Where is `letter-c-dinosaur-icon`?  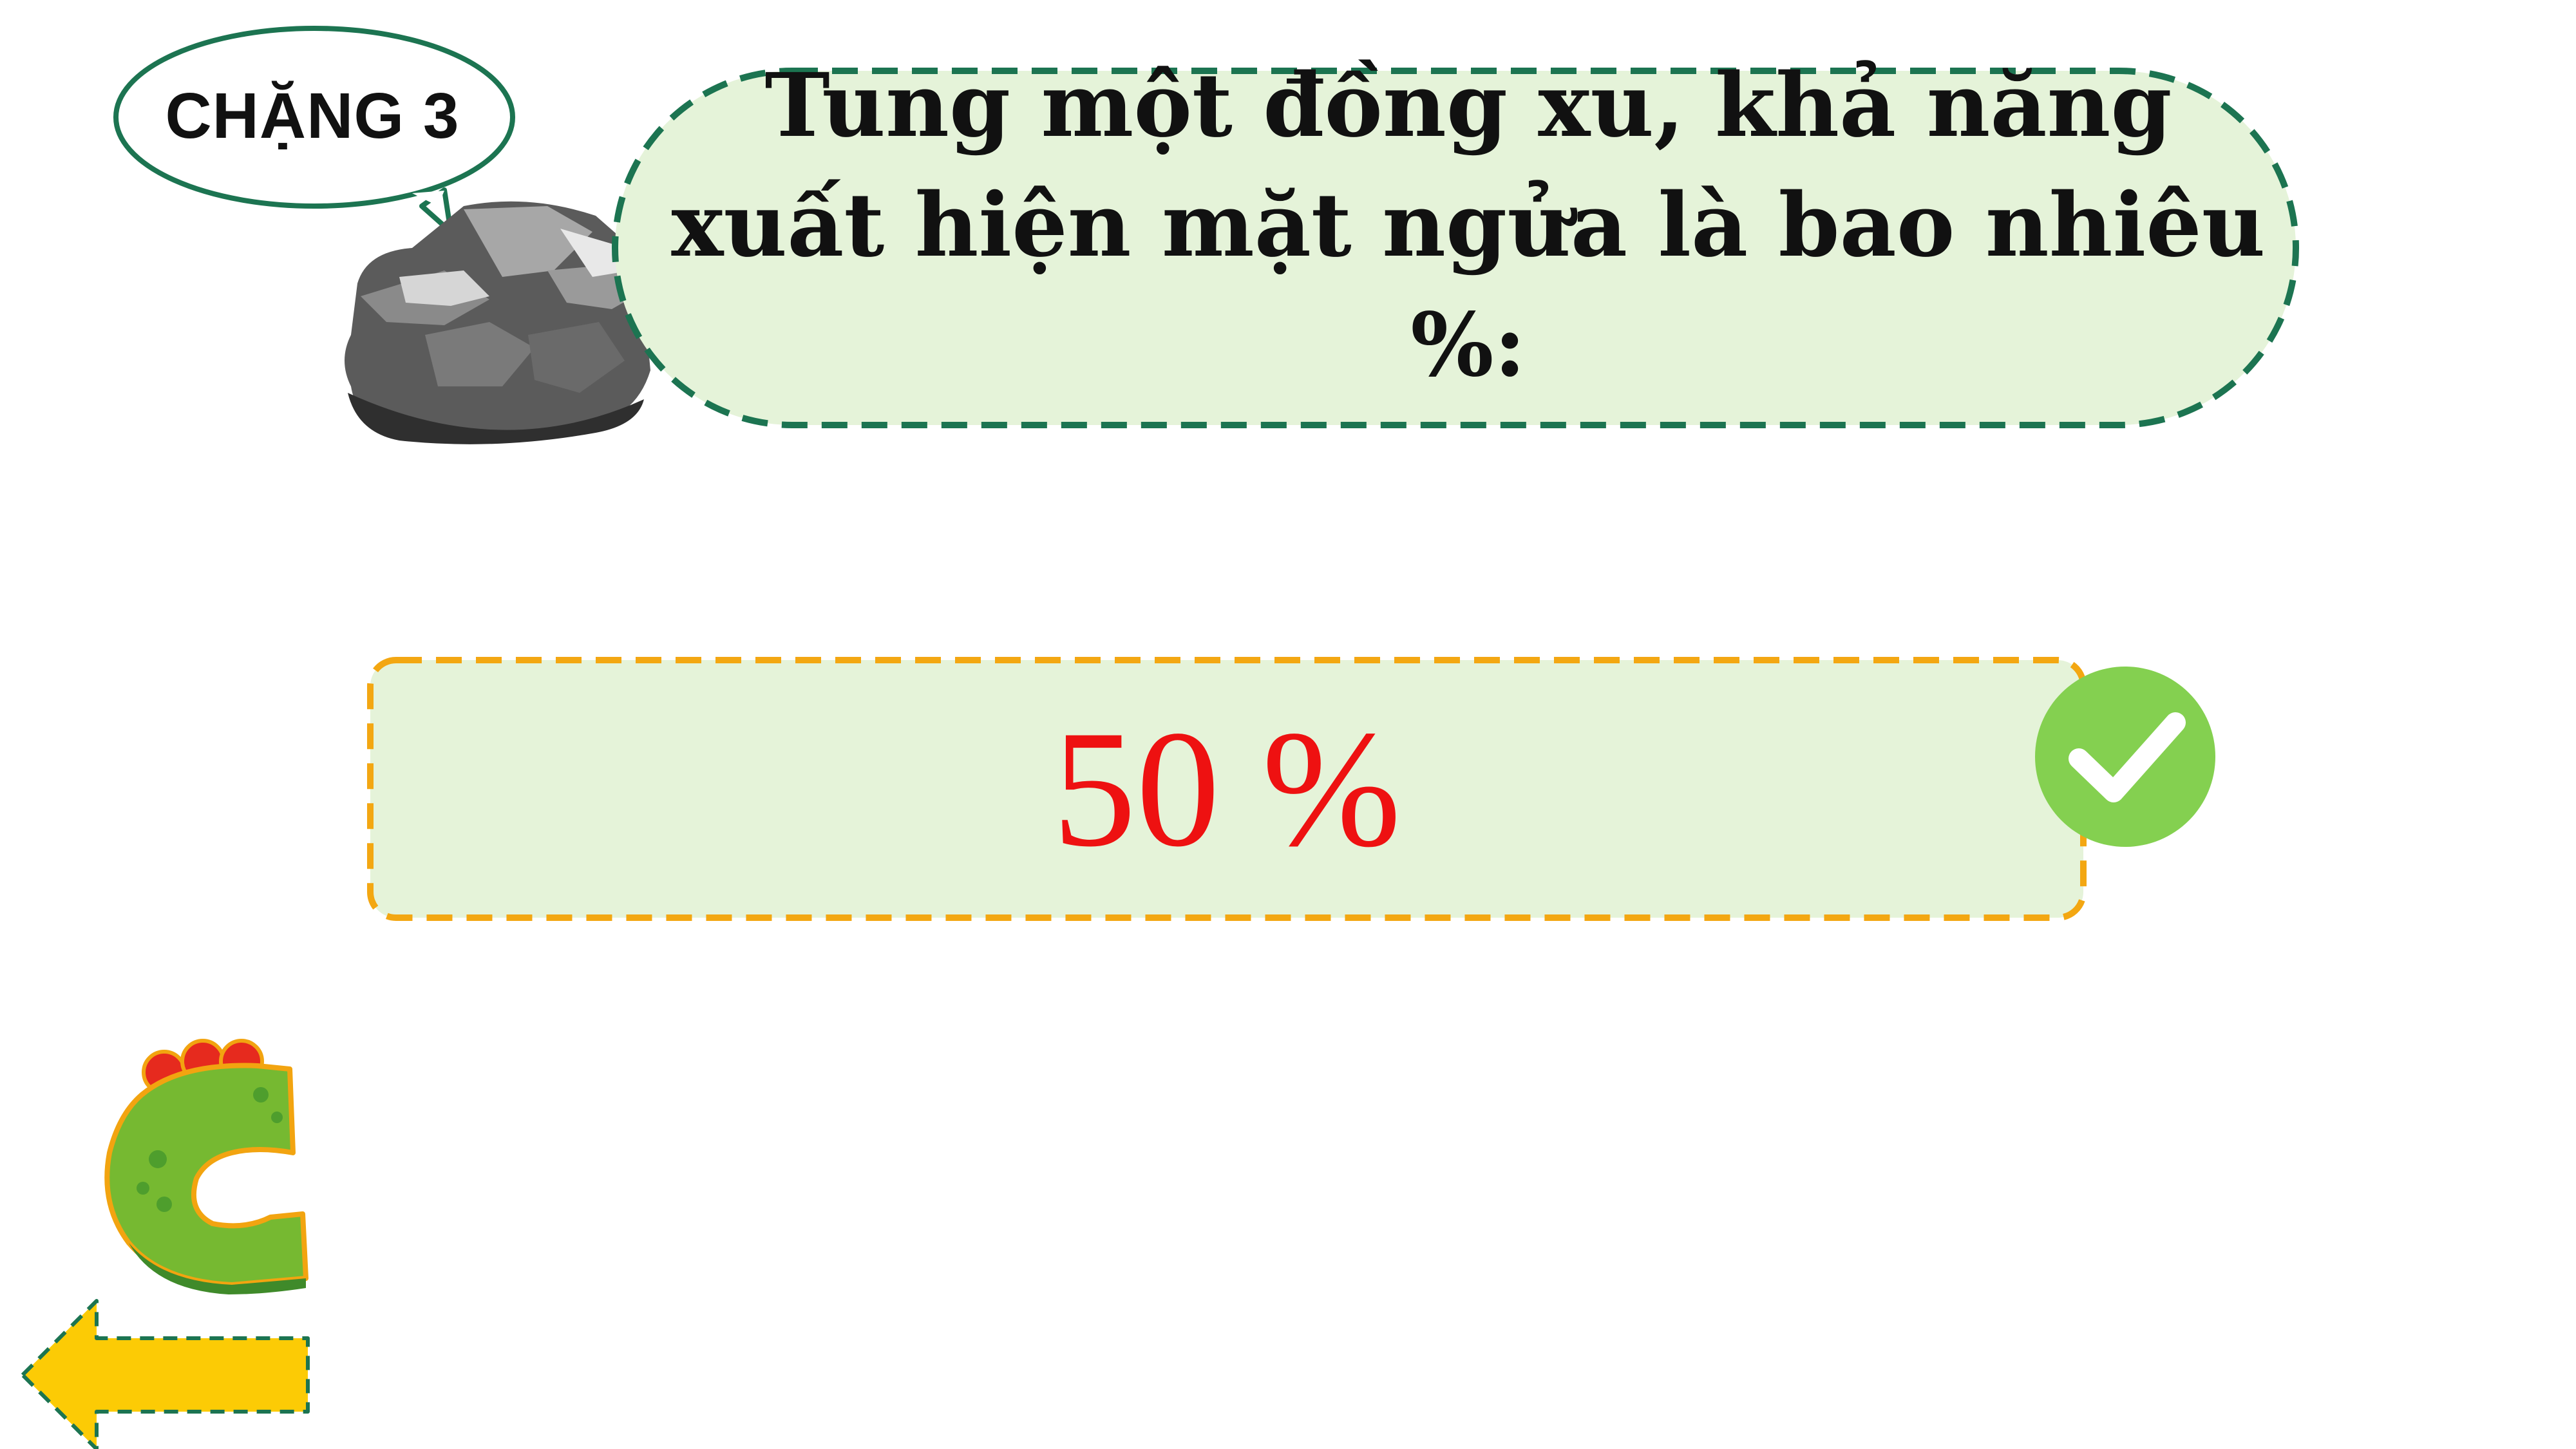 letter-c-dinosaur-icon is located at coordinates (206, 1166).